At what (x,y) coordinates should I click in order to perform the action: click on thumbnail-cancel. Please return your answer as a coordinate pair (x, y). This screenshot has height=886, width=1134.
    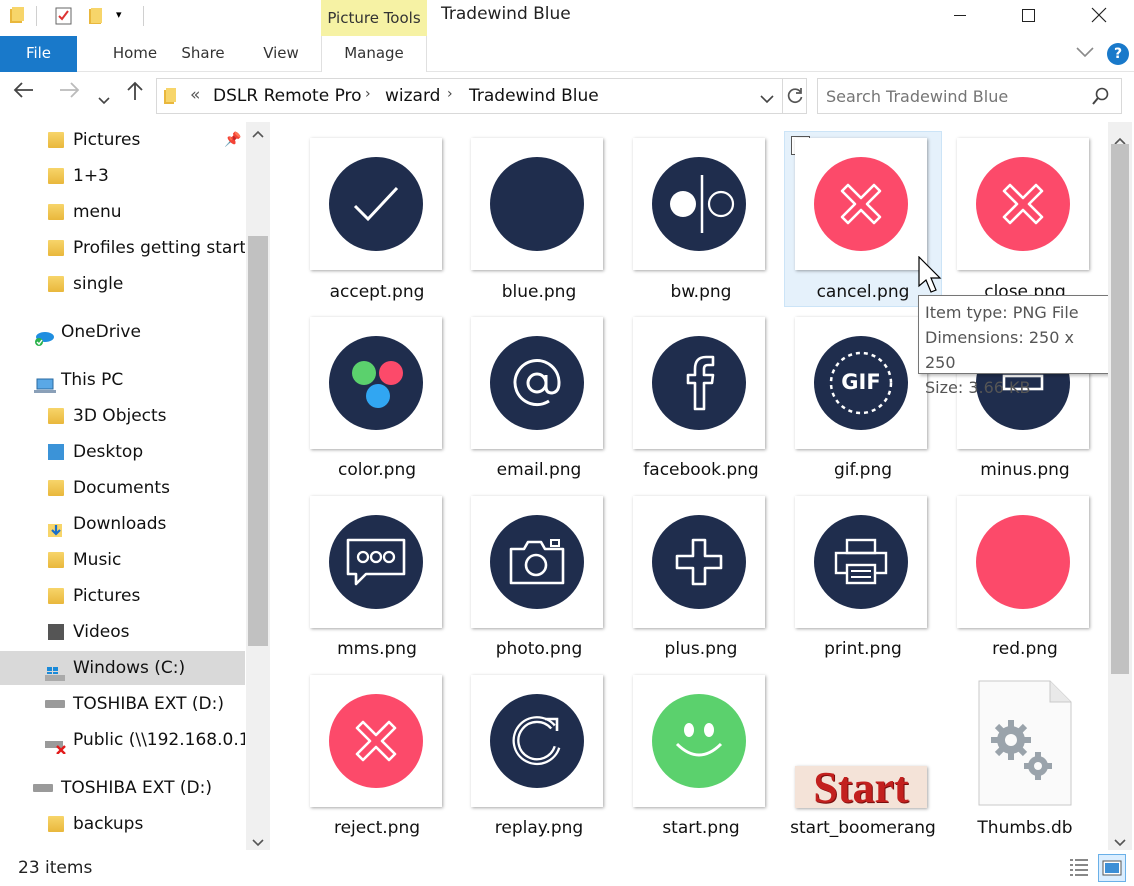
    Looking at the image, I should click on (861, 204).